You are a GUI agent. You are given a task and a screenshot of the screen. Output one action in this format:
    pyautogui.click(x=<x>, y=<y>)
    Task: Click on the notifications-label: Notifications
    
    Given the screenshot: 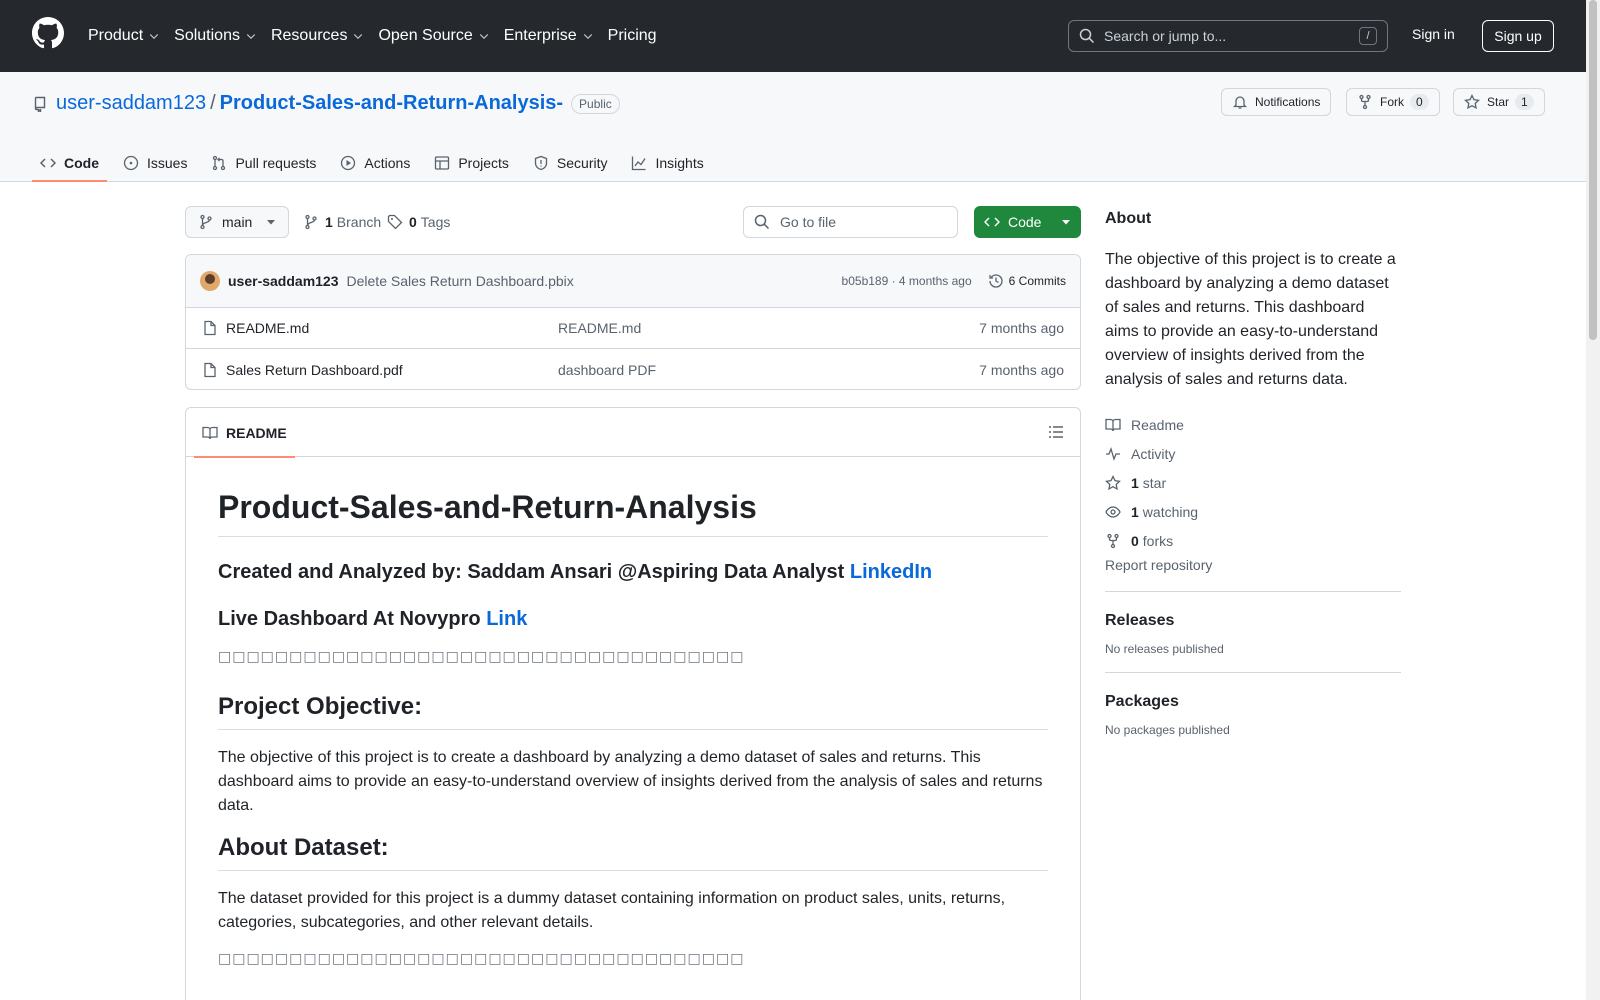 What is the action you would take?
    pyautogui.click(x=1288, y=102)
    